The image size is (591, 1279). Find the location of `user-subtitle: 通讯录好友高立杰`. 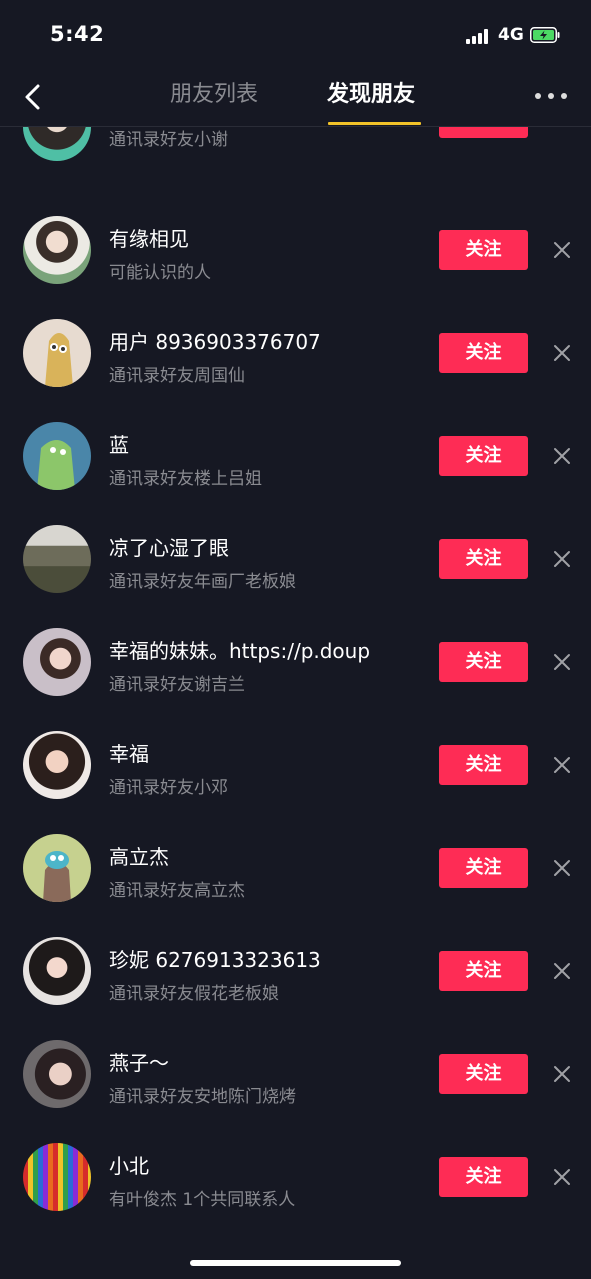

user-subtitle: 通讯录好友高立杰 is located at coordinates (177, 891).